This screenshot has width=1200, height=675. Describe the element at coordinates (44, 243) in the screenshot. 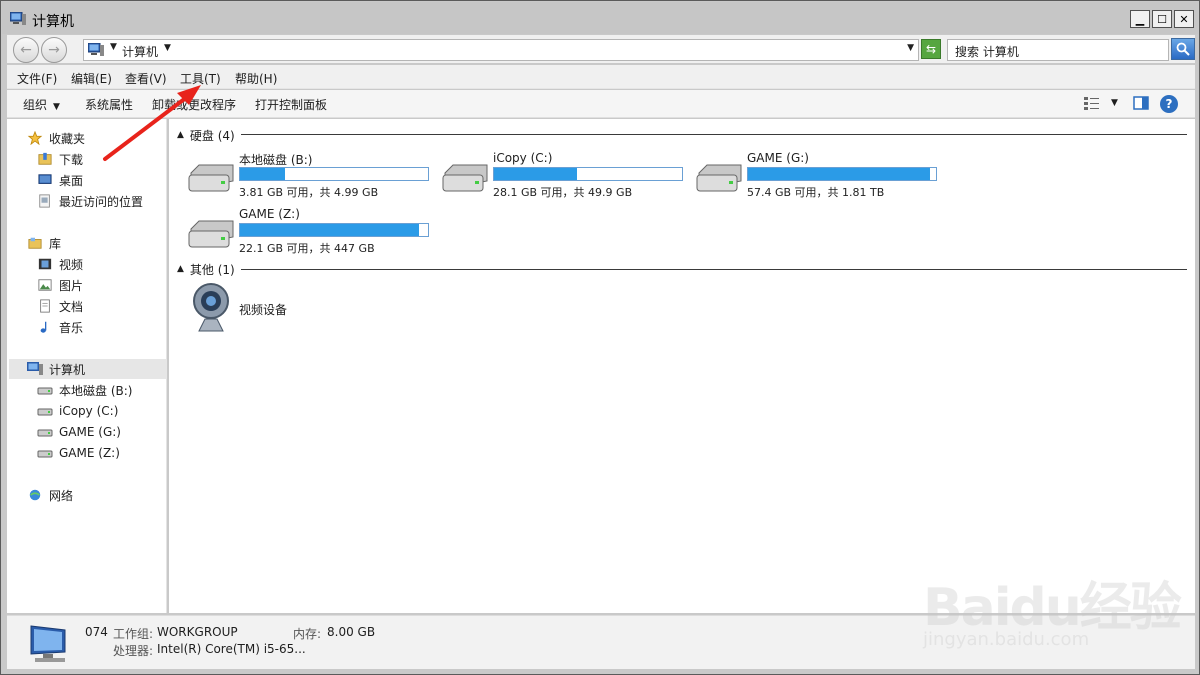

I see `nav-libraries: 库` at that location.